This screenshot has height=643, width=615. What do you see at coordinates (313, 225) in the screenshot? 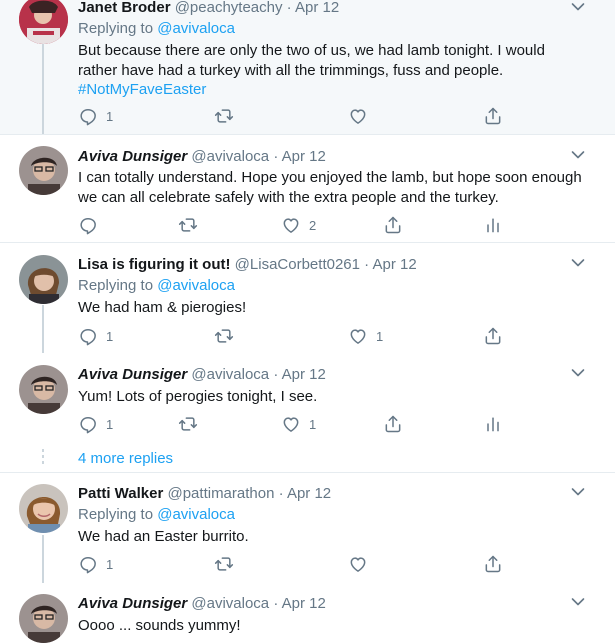
I see `like-count: 2` at bounding box center [313, 225].